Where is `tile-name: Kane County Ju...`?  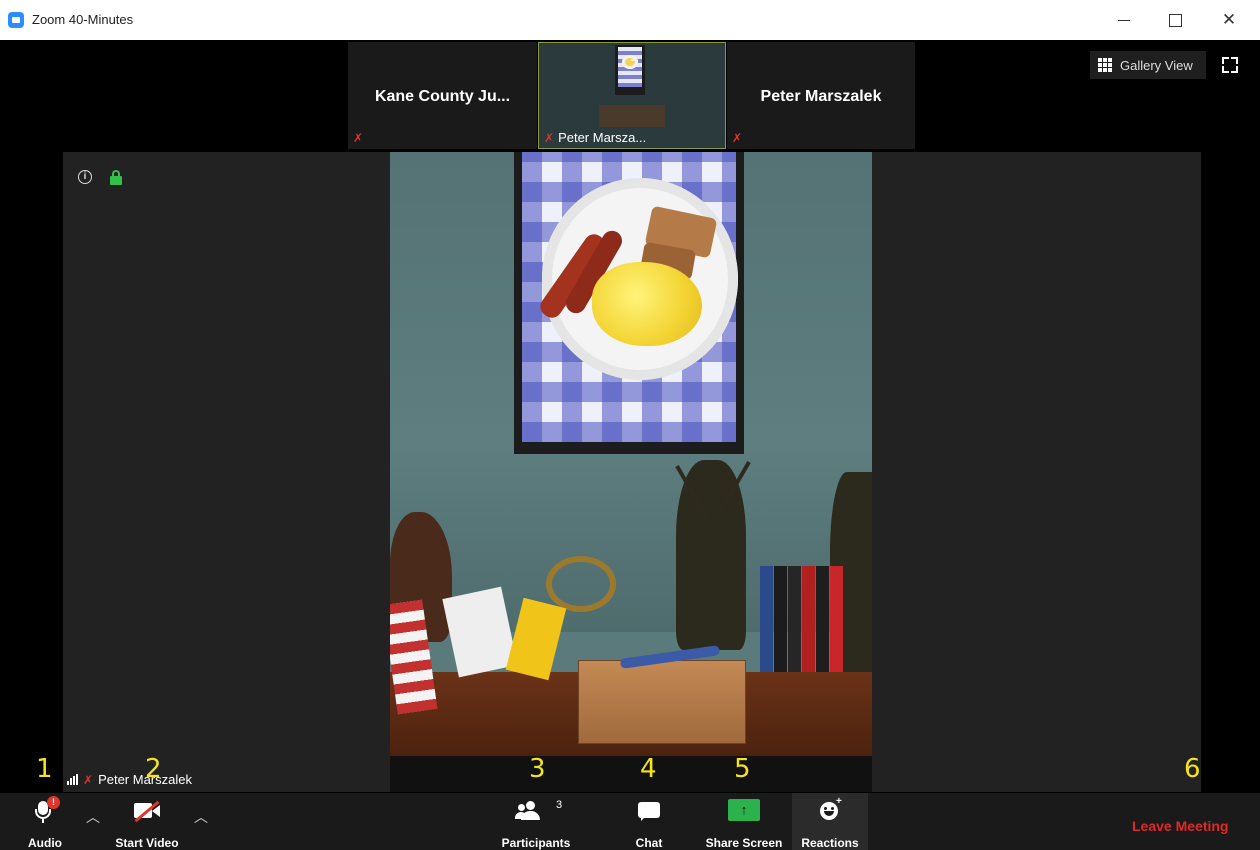 tile-name: Kane County Ju... is located at coordinates (442, 96).